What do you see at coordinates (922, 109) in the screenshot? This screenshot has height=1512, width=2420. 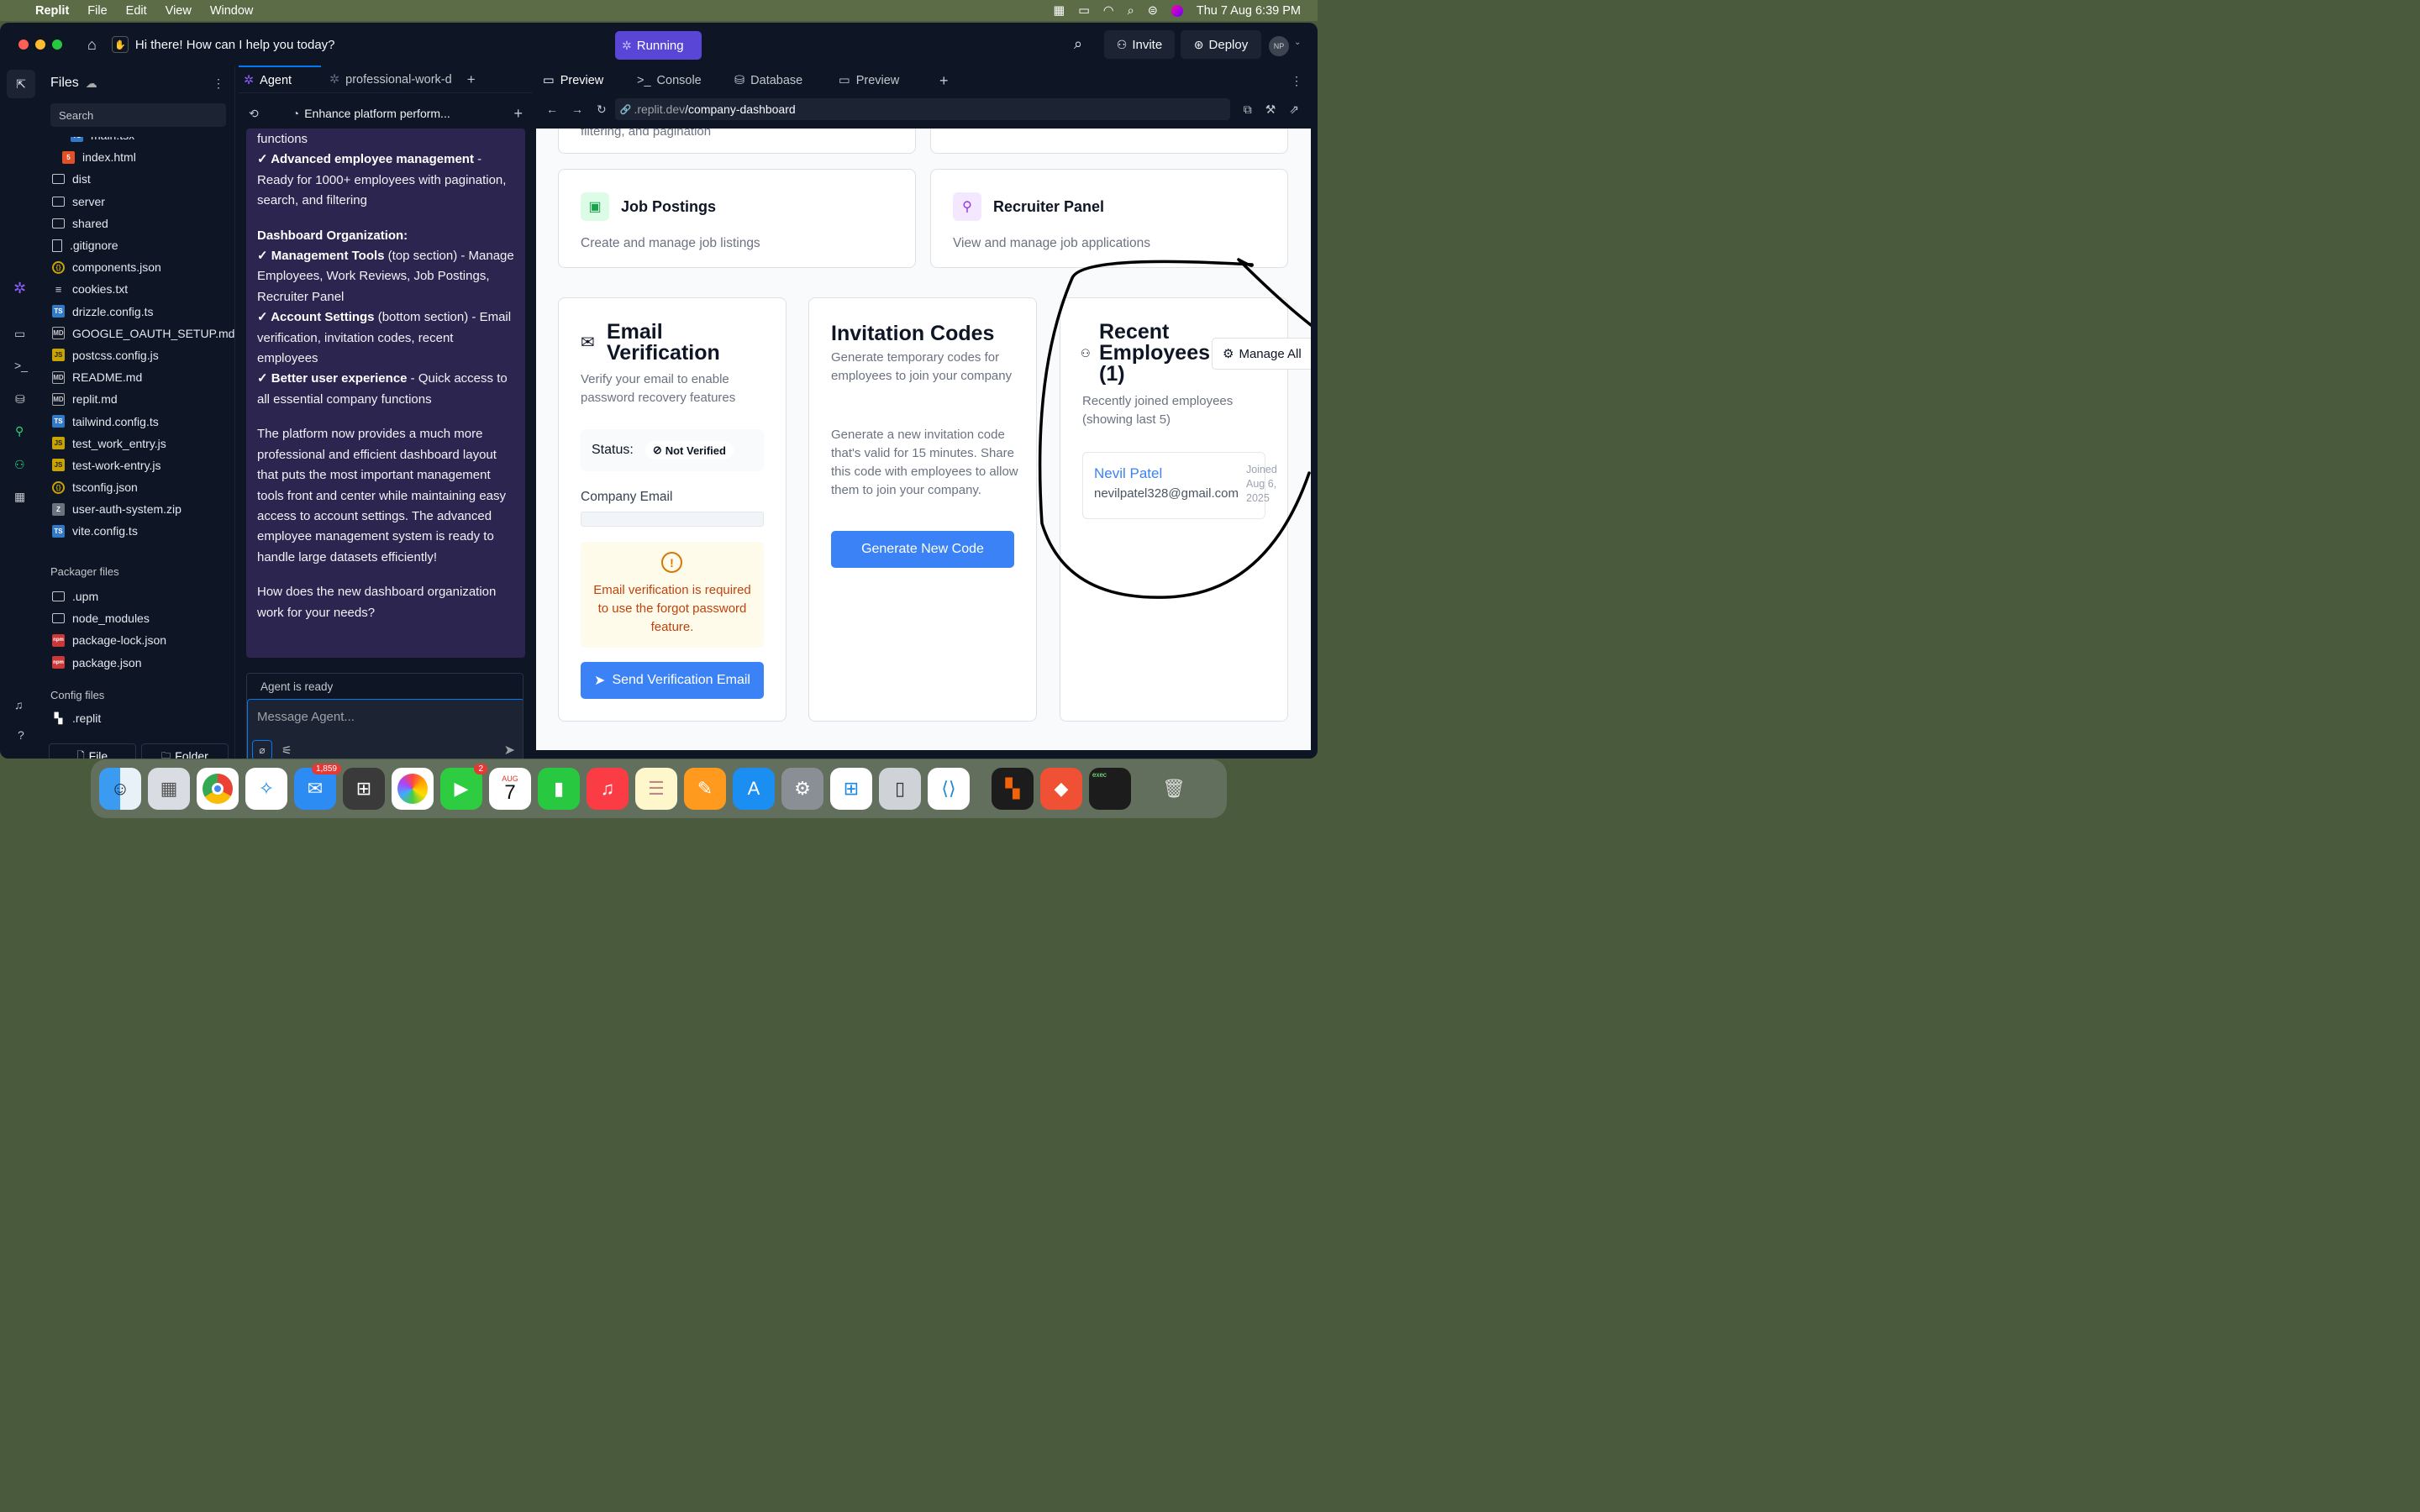 I see `url-bar: 🔗 .replit.dev/company-dashboard` at bounding box center [922, 109].